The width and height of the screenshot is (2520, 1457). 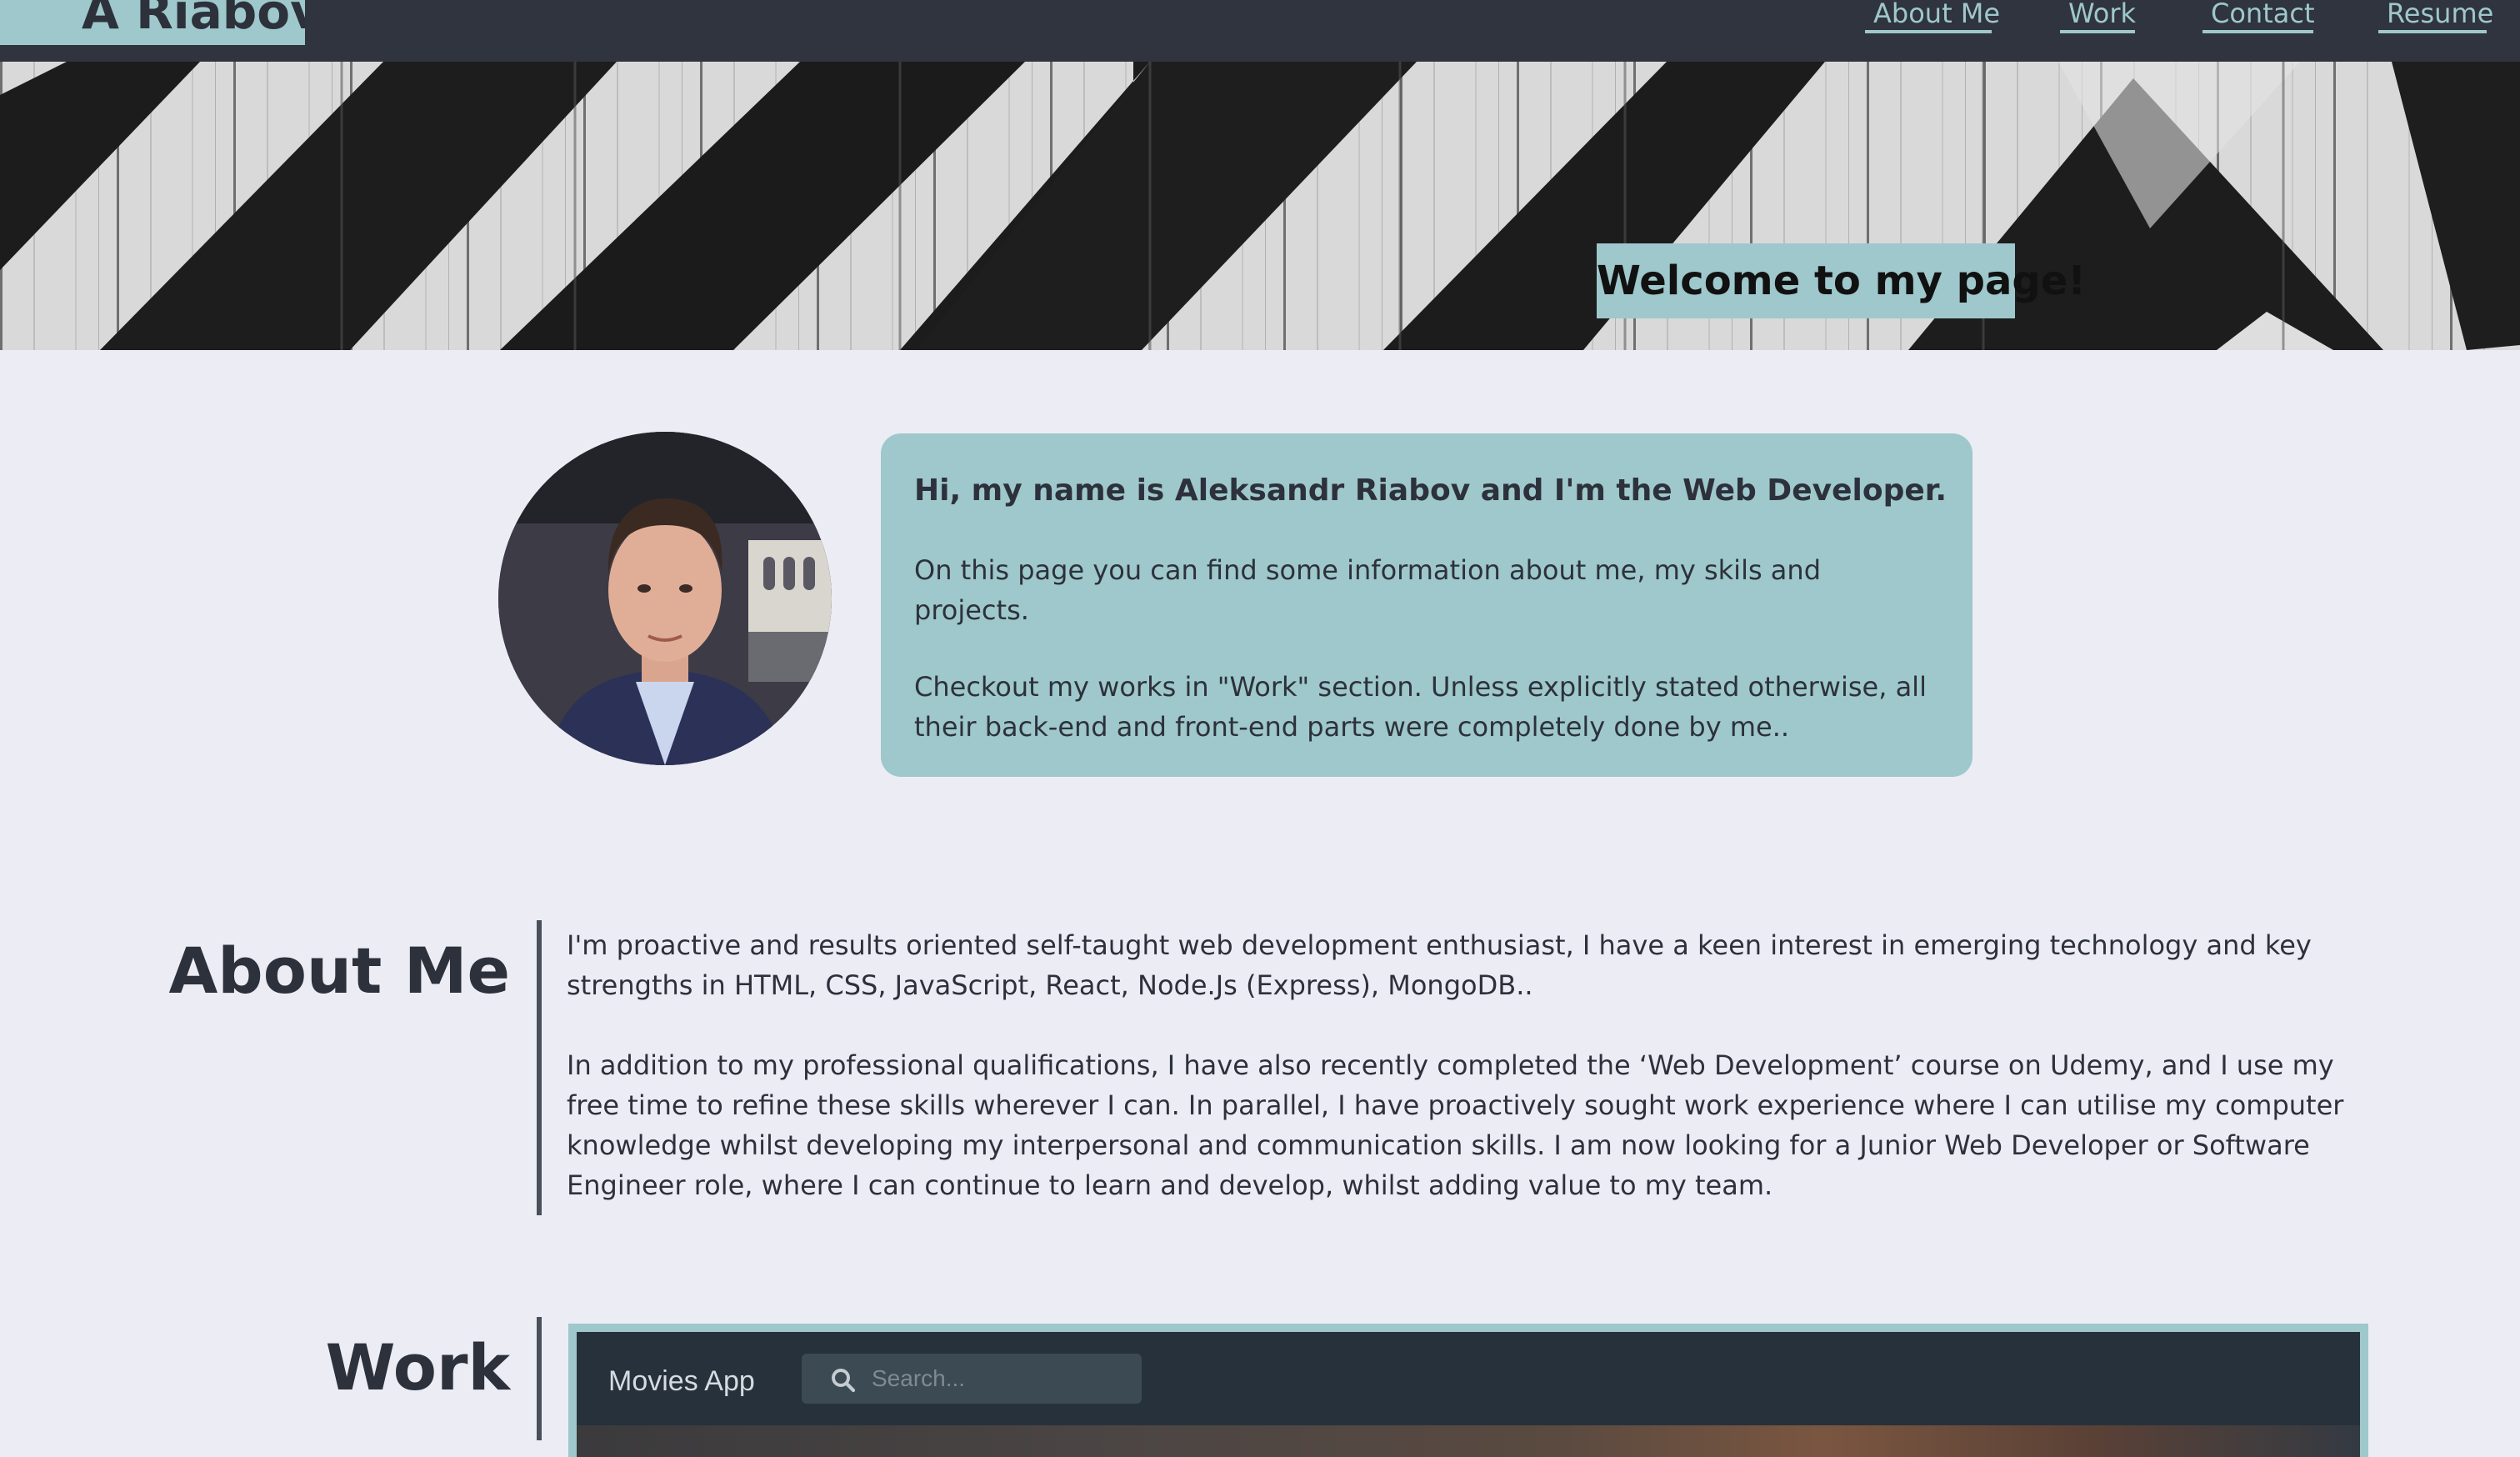 I want to click on about-me-heading: About Me, so click(x=339, y=971).